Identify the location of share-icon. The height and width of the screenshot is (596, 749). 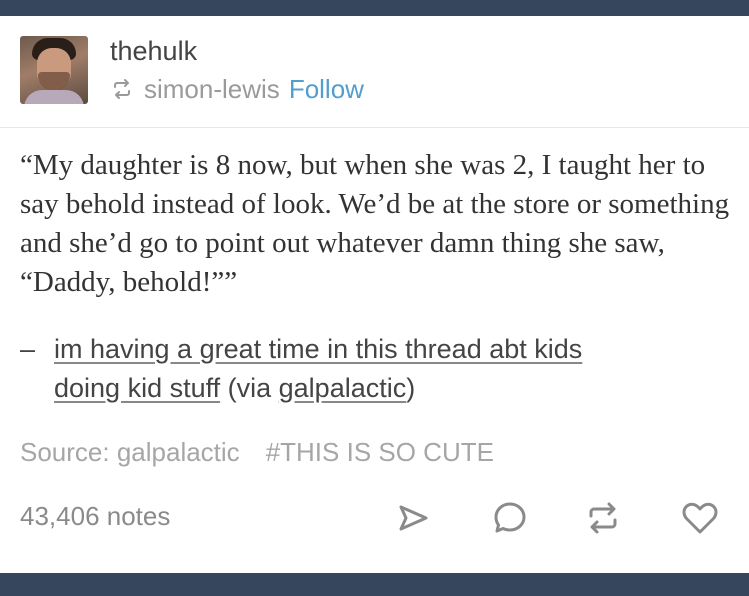
(413, 518).